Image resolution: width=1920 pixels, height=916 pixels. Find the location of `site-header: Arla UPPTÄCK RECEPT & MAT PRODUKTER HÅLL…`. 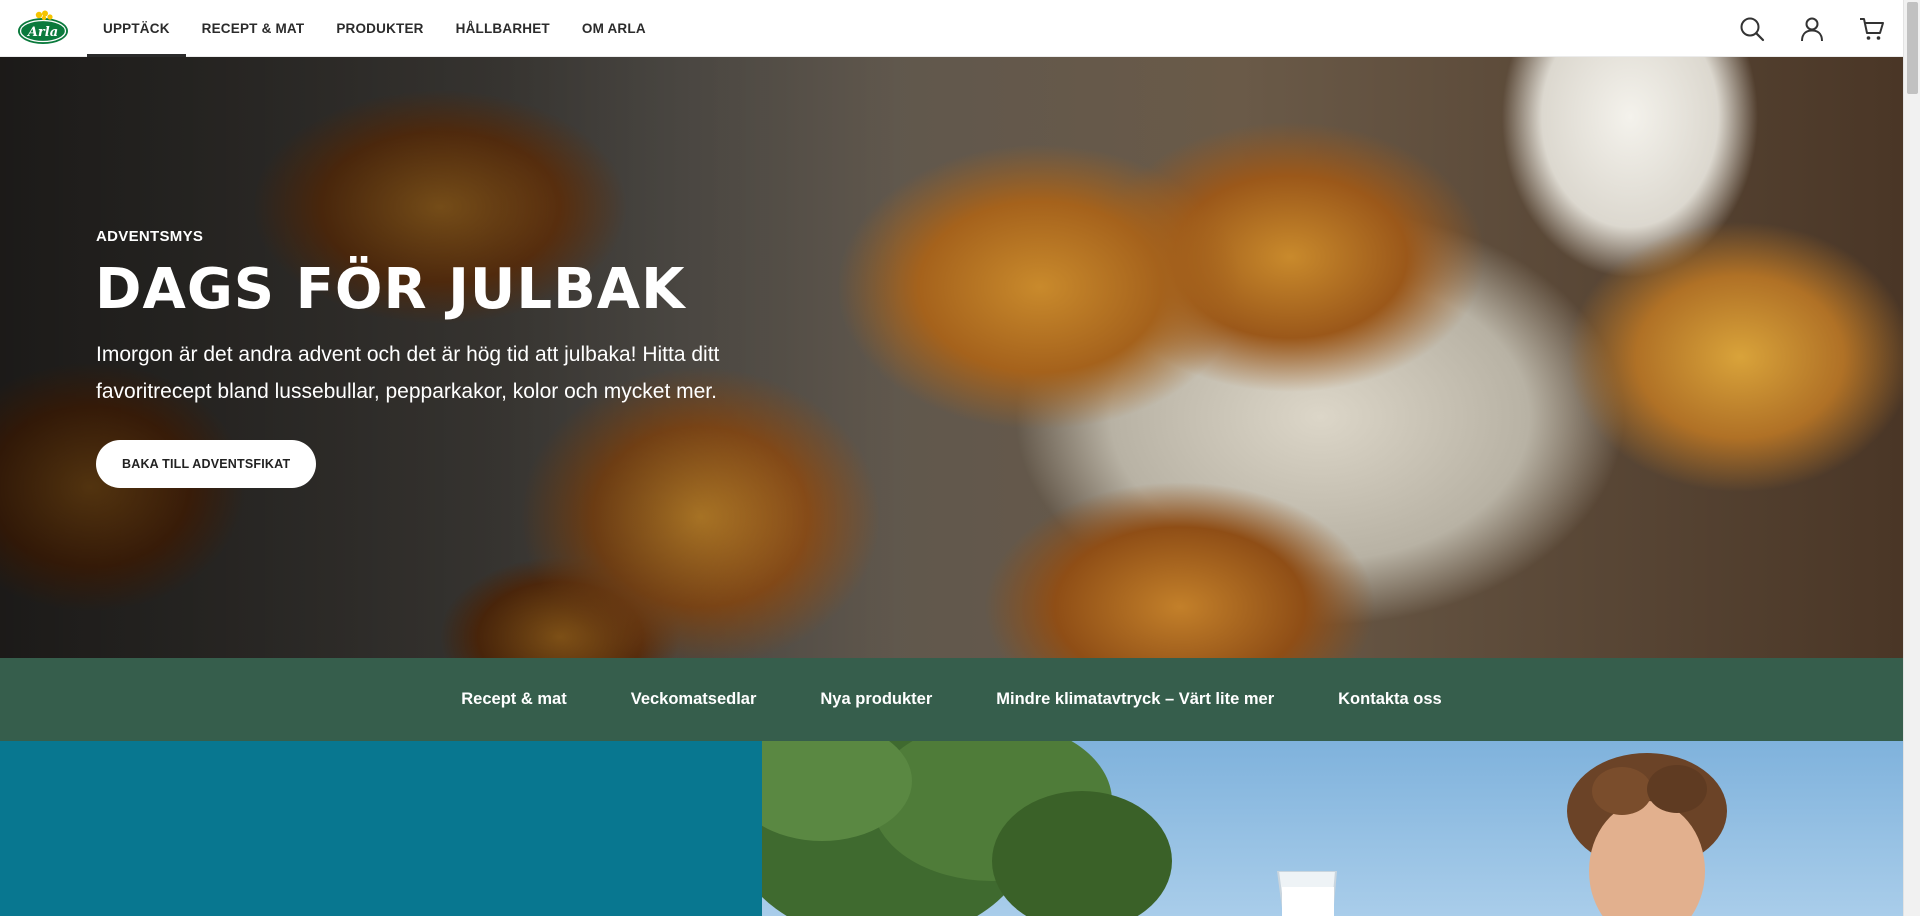

site-header: Arla UPPTÄCK RECEPT & MAT PRODUKTER HÅLL… is located at coordinates (951, 28).